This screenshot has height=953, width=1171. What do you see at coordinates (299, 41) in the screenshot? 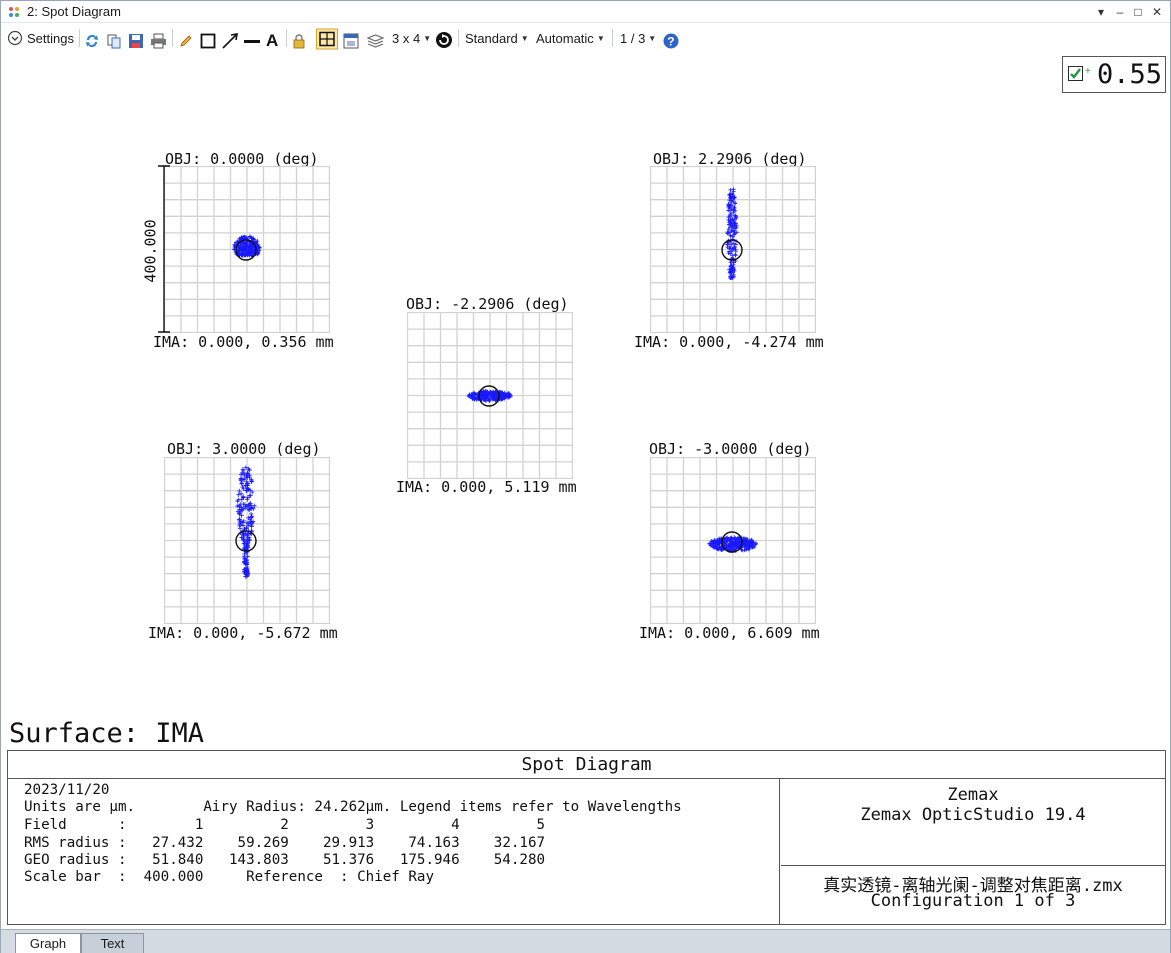
I see `lock-icon` at bounding box center [299, 41].